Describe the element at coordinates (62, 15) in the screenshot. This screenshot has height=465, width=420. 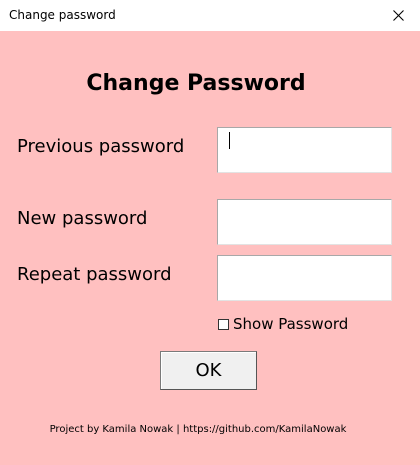
I see `window-title: Change password` at that location.